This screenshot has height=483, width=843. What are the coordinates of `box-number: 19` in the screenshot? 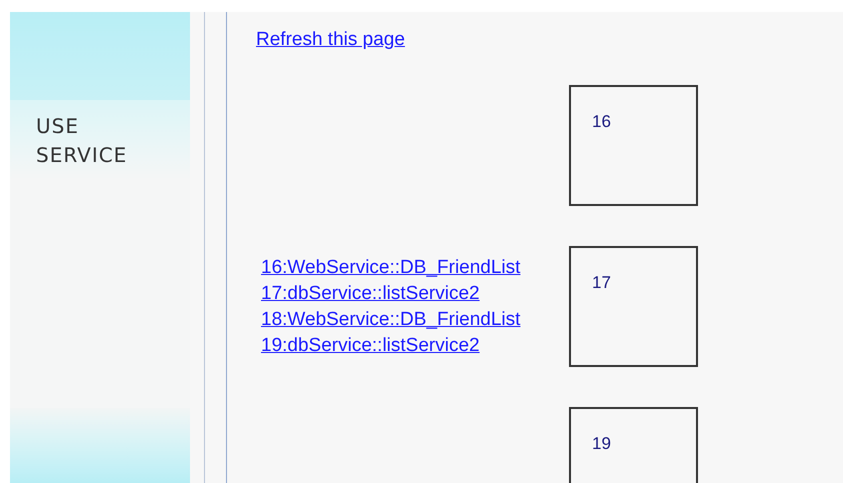 It's located at (601, 443).